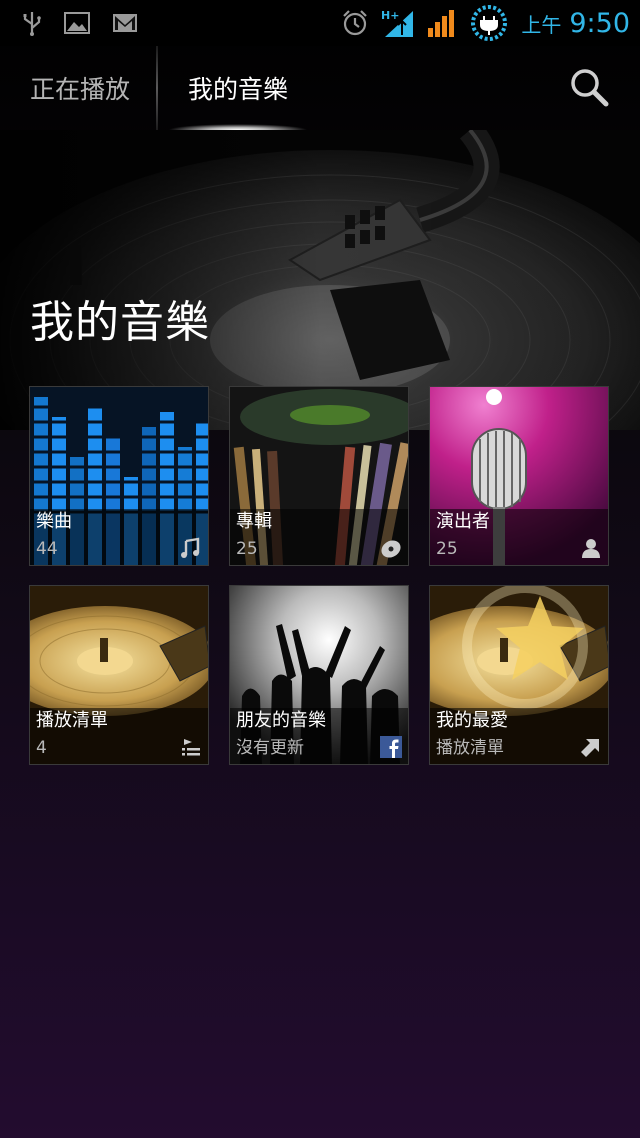 The height and width of the screenshot is (1138, 640). Describe the element at coordinates (238, 127) in the screenshot. I see `active-tab-indicator` at that location.